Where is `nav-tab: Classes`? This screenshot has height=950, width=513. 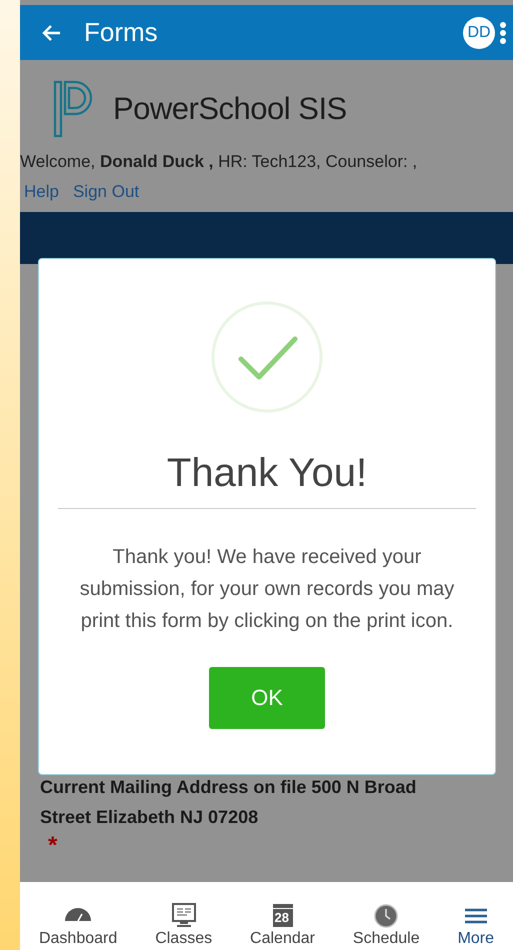
nav-tab: Classes is located at coordinates (183, 924).